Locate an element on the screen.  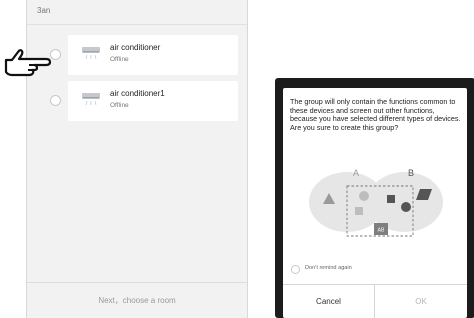
device-card: air conditioner Offline is located at coordinates (153, 55).